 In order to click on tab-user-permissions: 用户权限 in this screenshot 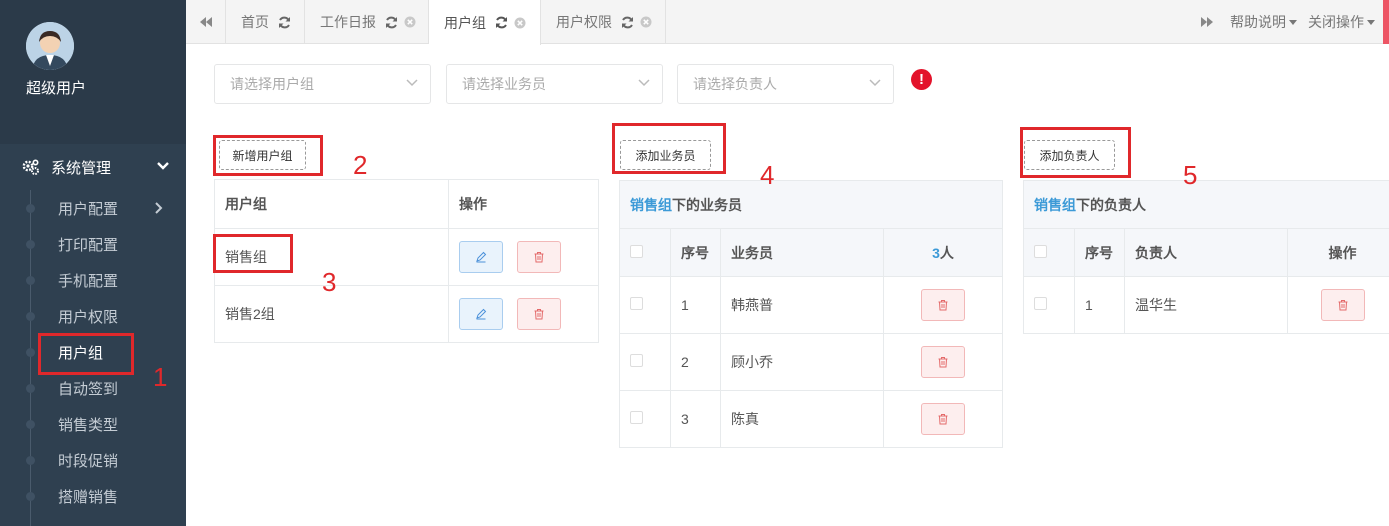, I will do `click(603, 22)`.